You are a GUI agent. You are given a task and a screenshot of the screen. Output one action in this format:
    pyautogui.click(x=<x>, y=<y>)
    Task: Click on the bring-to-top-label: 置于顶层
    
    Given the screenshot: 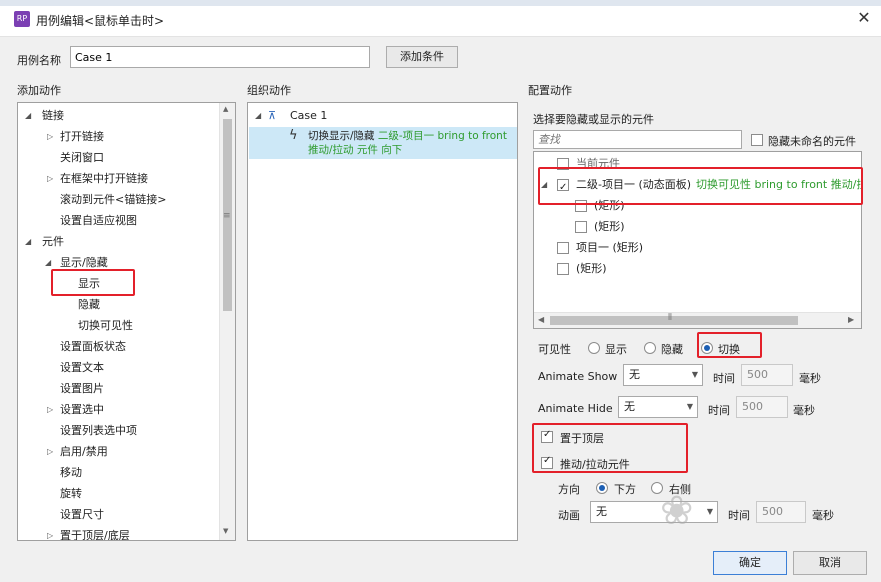 What is the action you would take?
    pyautogui.click(x=582, y=438)
    